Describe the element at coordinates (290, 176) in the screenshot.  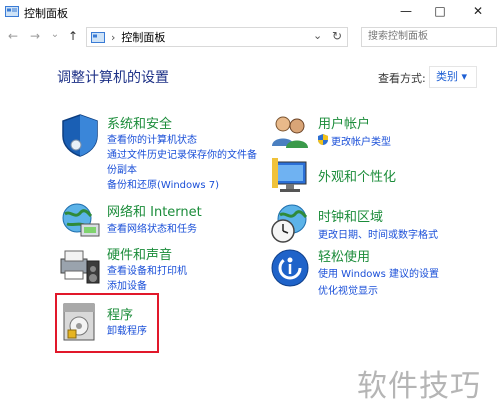
I see `appearance-icon` at that location.